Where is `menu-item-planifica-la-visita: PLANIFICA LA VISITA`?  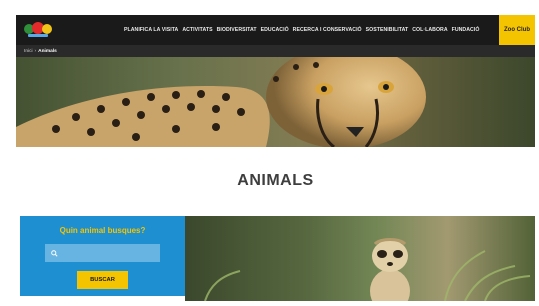 menu-item-planifica-la-visita: PLANIFICA LA VISITA is located at coordinates (151, 30).